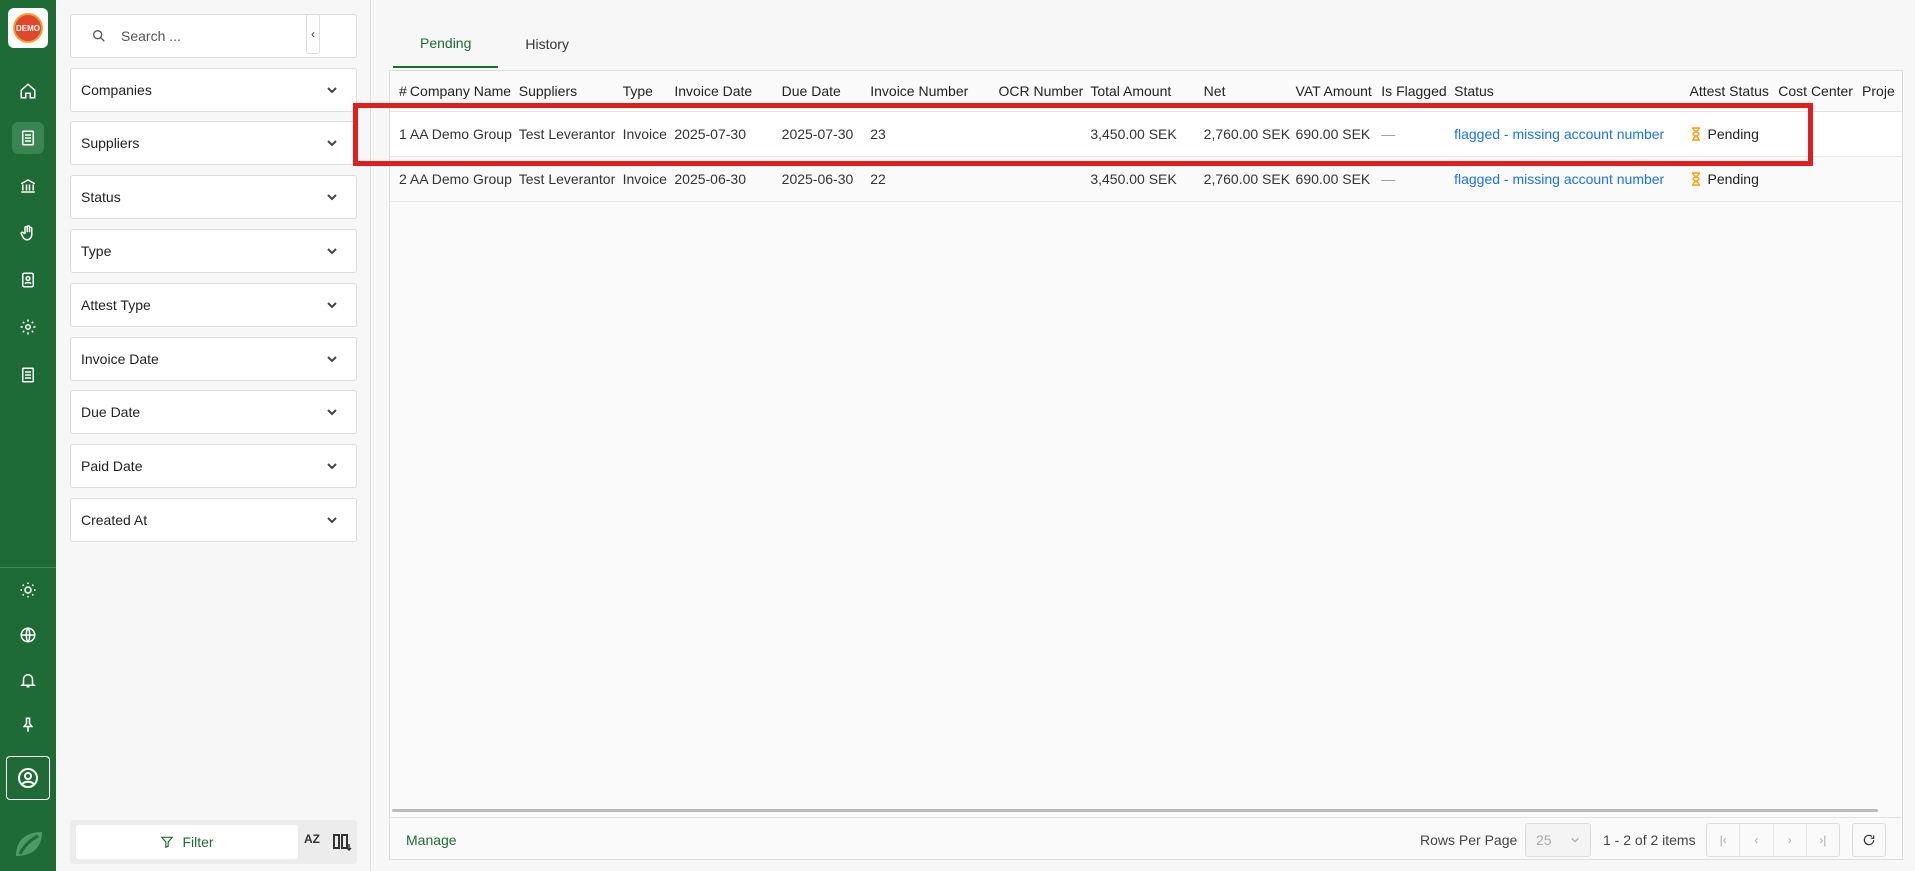 This screenshot has width=1915, height=871. I want to click on chevron-left-icon: ‹, so click(313, 34).